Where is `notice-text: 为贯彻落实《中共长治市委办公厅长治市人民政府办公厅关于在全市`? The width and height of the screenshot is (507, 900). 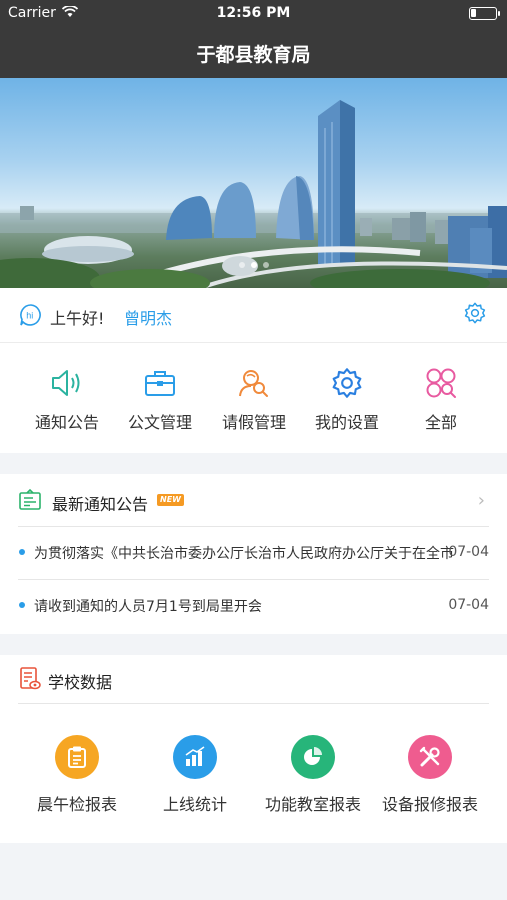
notice-text: 为贯彻落实《中共长治市委办公厅长治市人民政府办公厅关于在全市 is located at coordinates (244, 554).